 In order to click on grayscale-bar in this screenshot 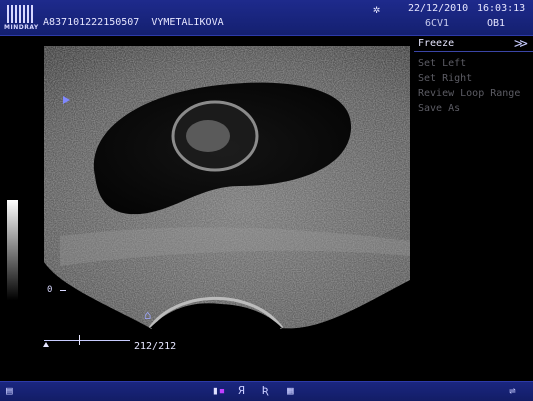, I will do `click(12, 250)`.